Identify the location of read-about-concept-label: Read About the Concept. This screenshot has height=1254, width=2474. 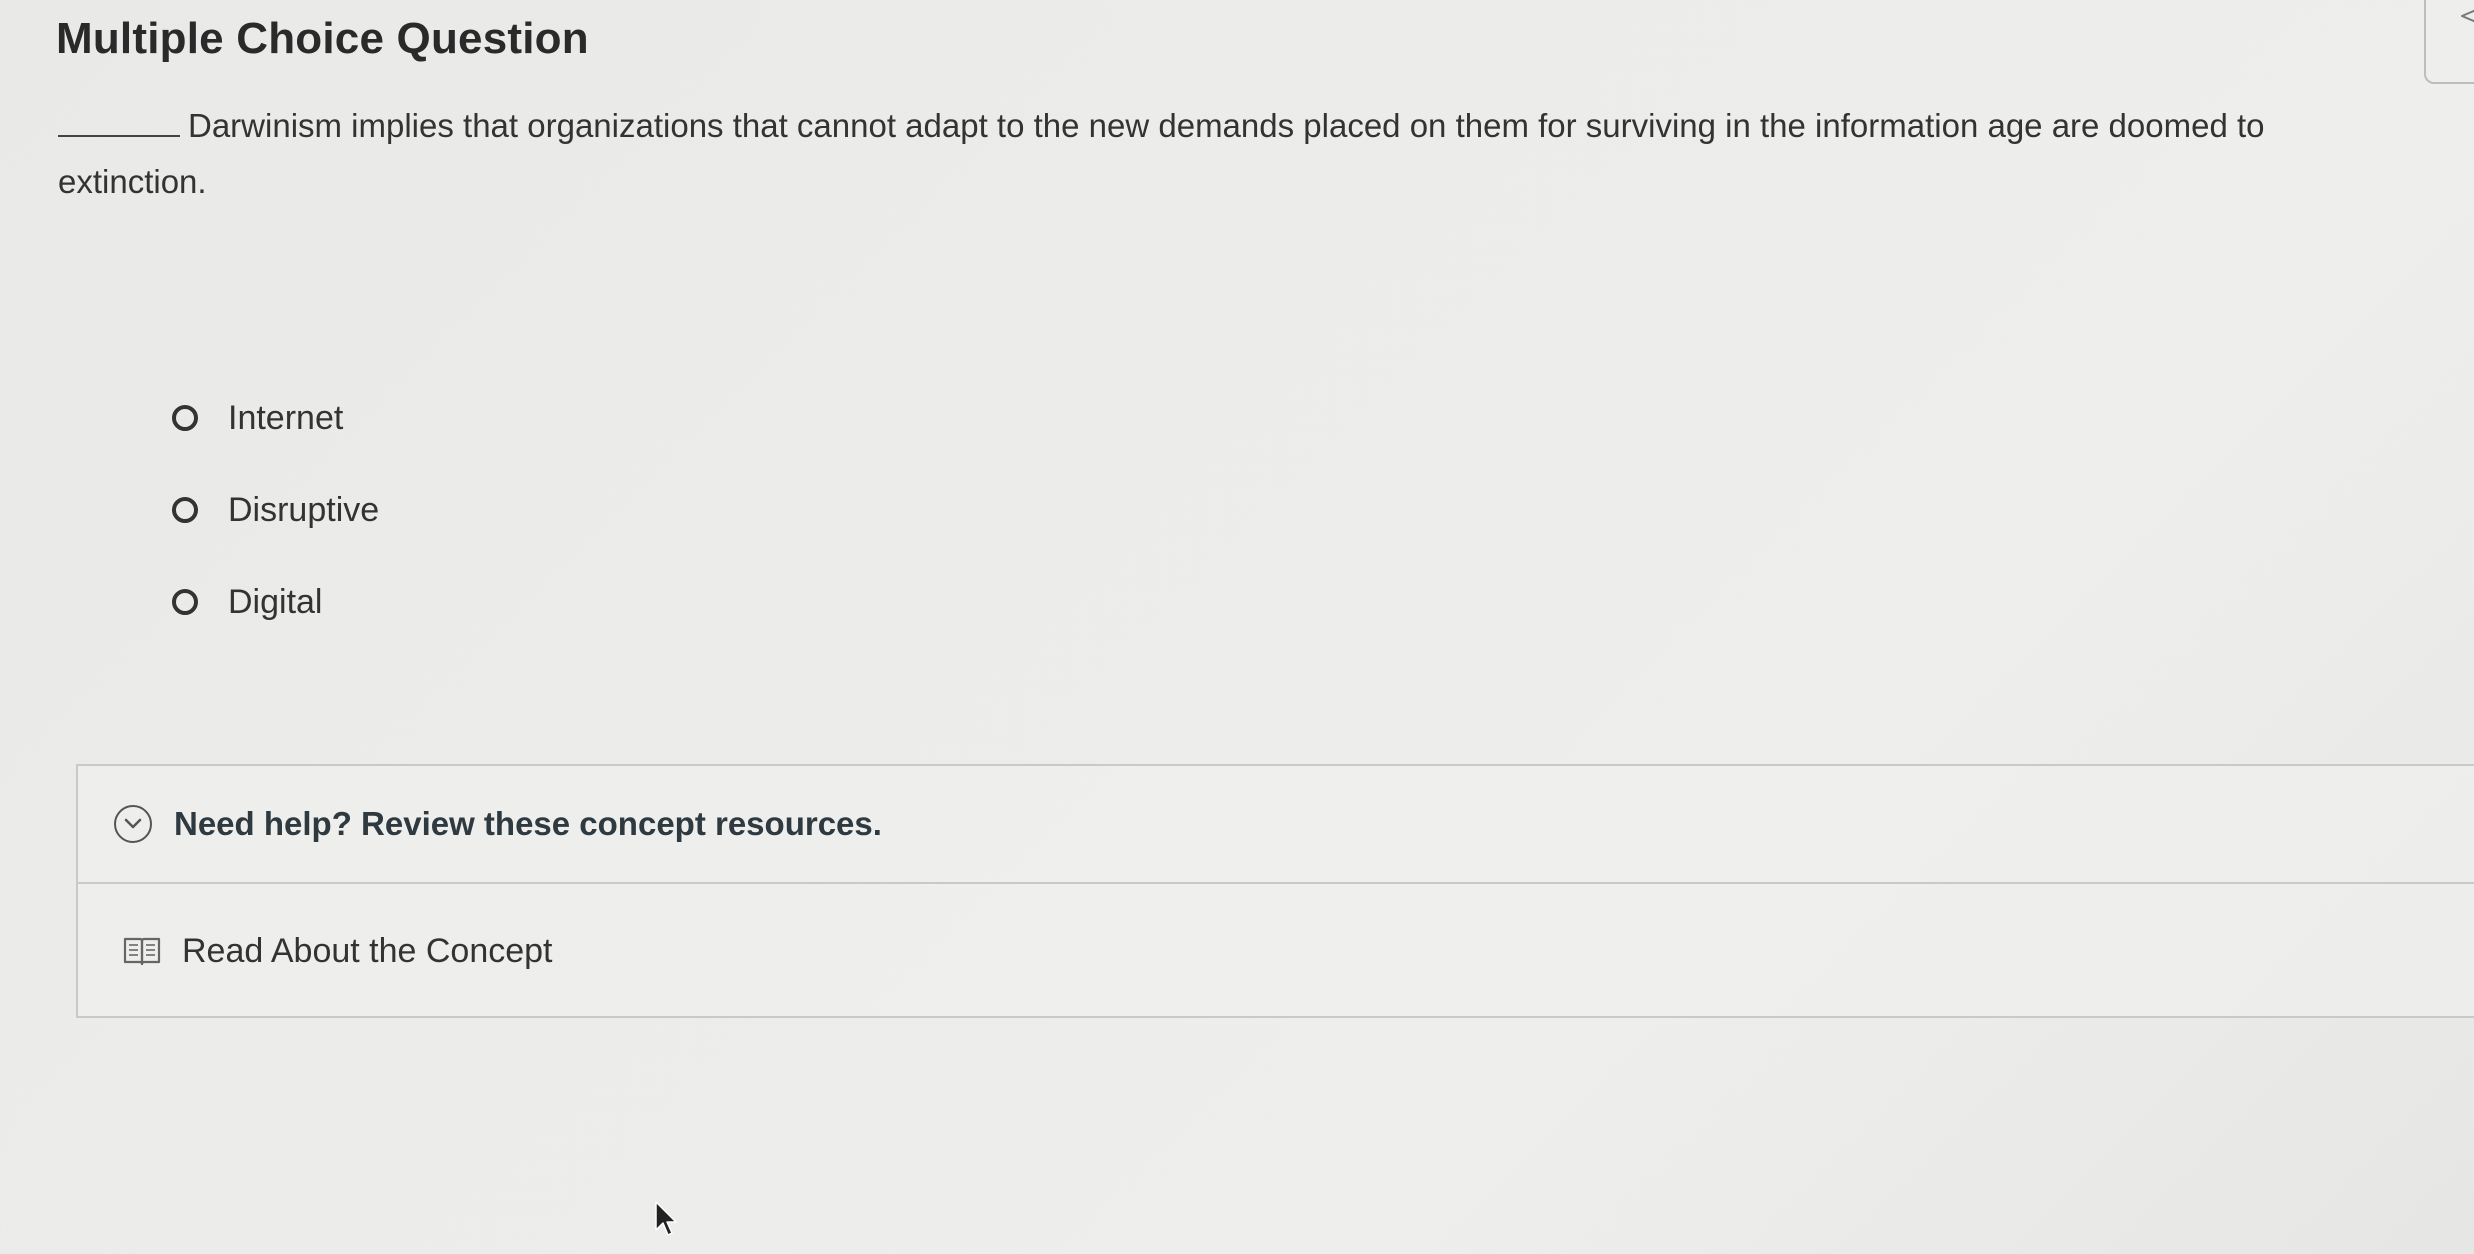
(367, 950).